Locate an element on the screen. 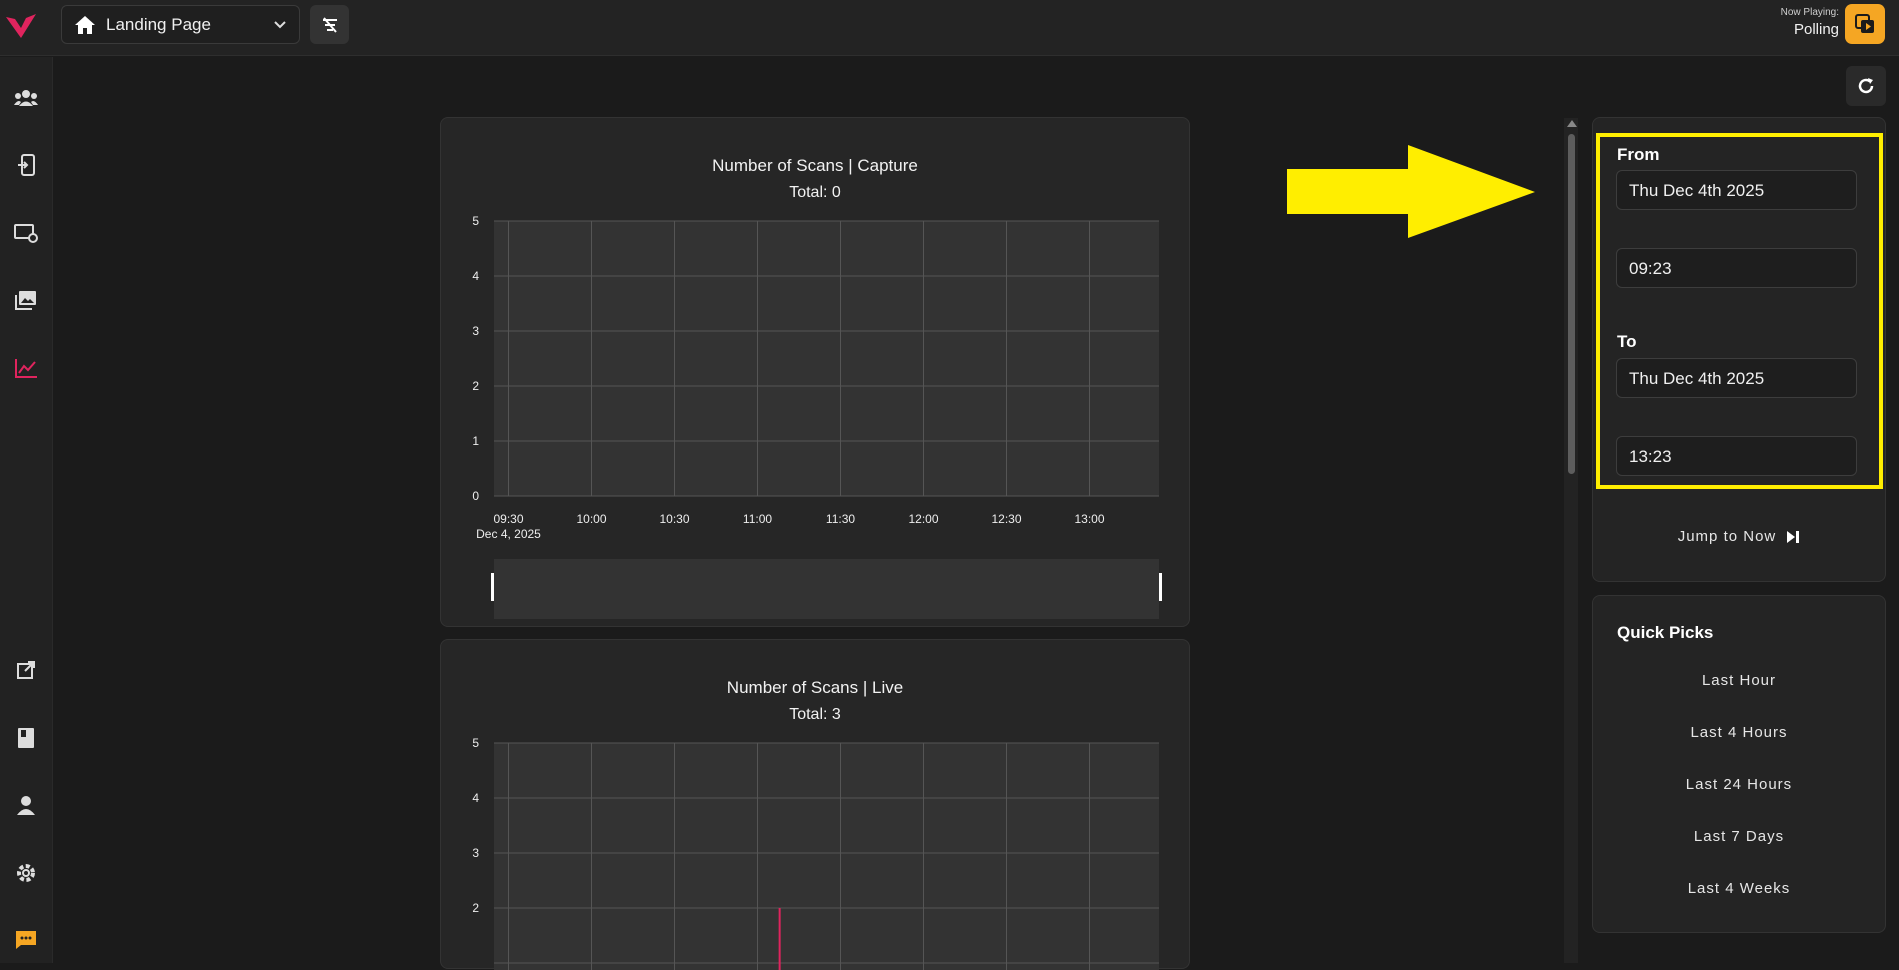 The width and height of the screenshot is (1899, 970). filter-off-icon is located at coordinates (329, 24).